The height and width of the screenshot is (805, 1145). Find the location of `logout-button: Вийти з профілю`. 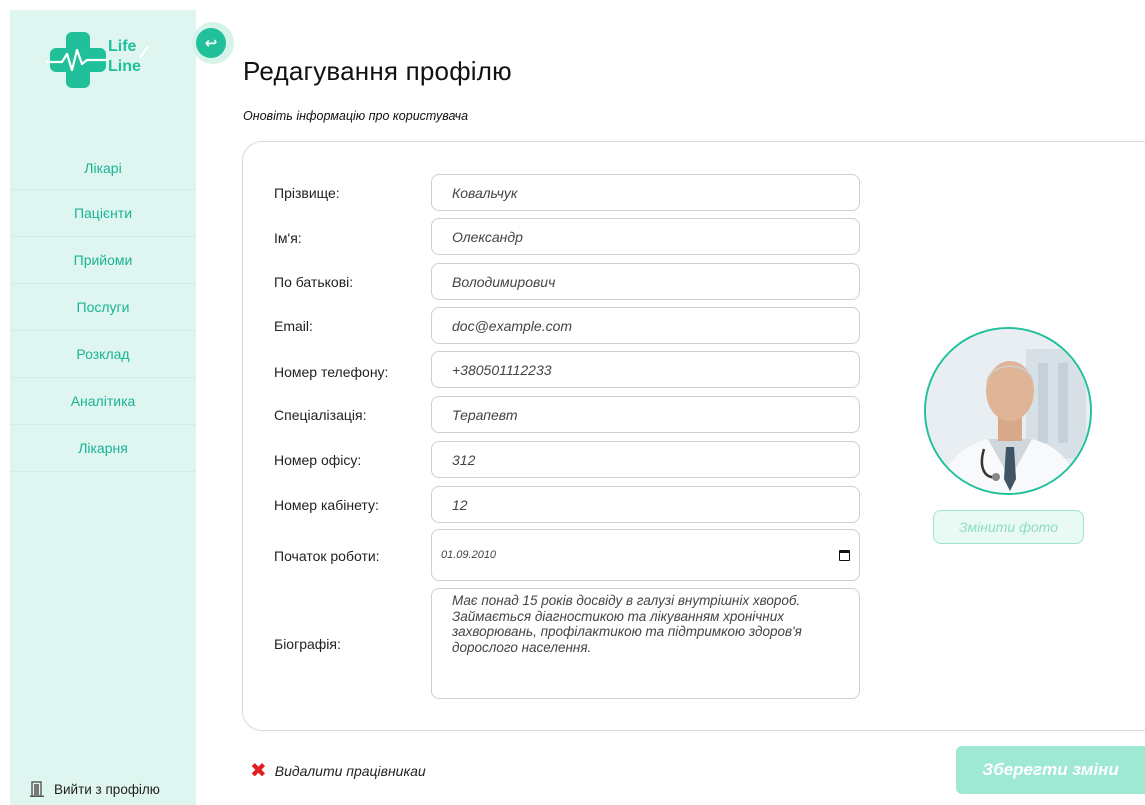

logout-button: Вийти з профілю is located at coordinates (95, 789).